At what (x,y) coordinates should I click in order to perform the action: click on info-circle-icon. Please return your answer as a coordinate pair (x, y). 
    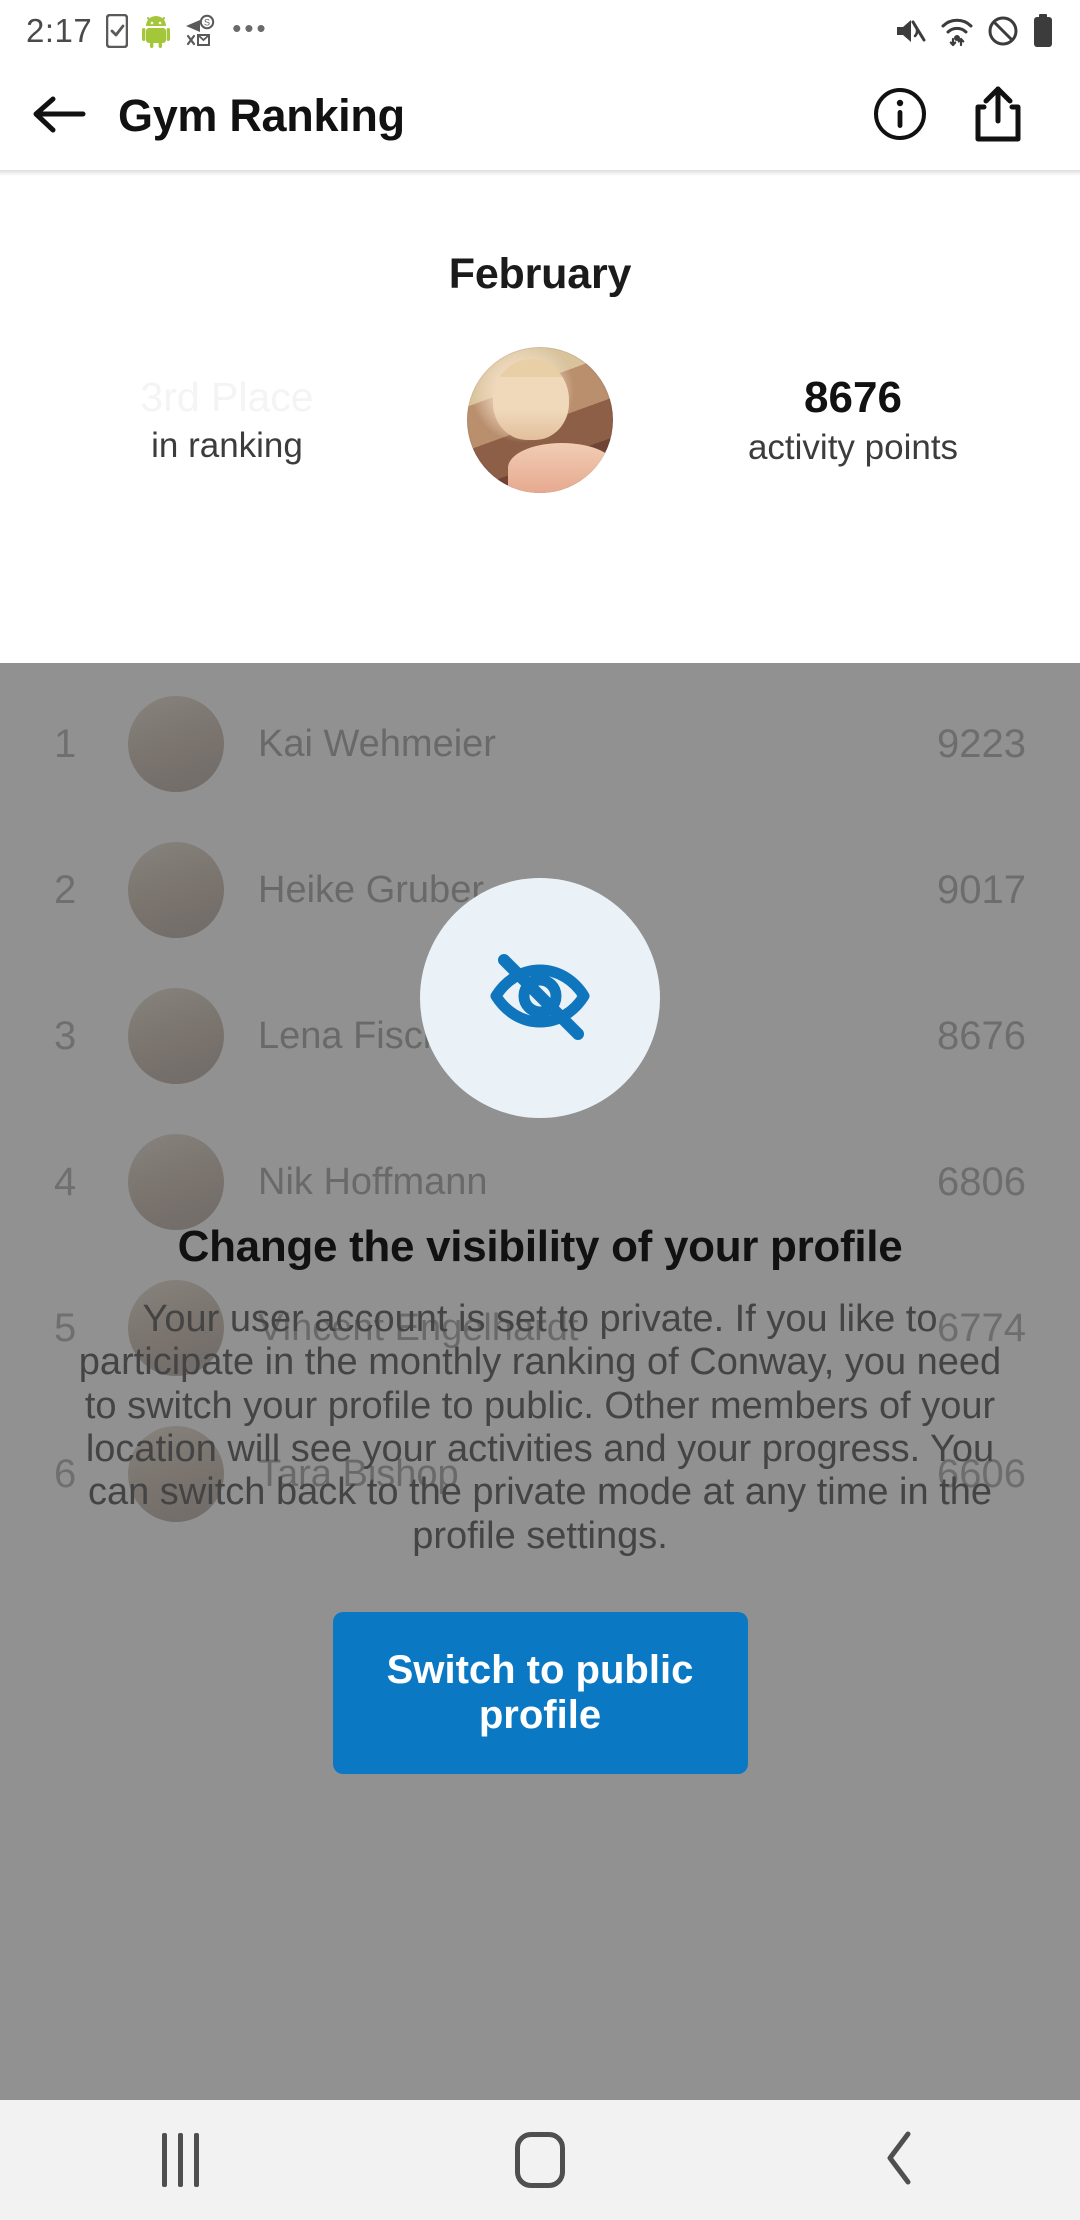
    Looking at the image, I should click on (900, 116).